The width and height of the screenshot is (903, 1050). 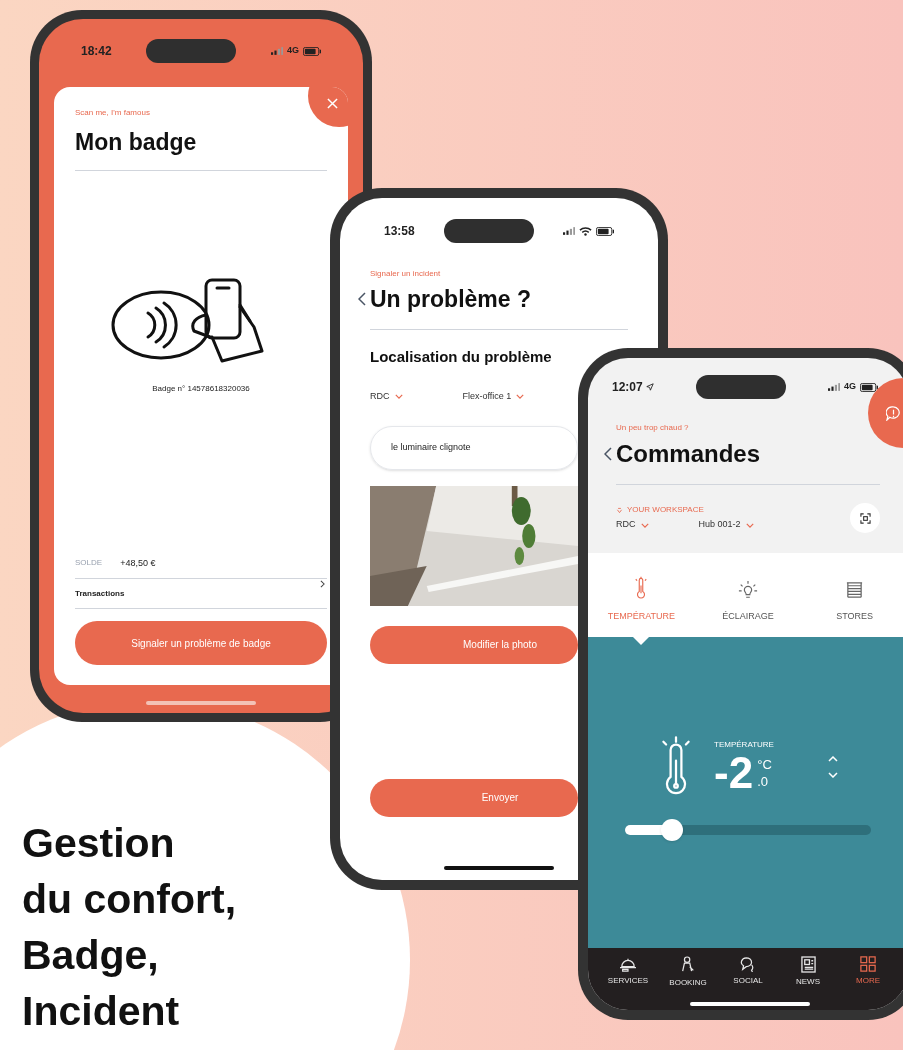 I want to click on person-icon, so click(x=688, y=965).